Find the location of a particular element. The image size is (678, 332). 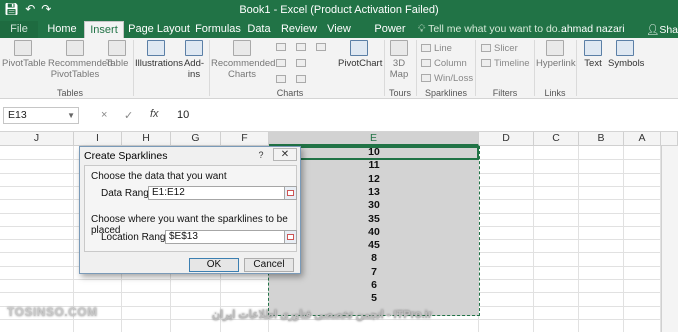

sparkline-winloss-icon is located at coordinates (426, 78).